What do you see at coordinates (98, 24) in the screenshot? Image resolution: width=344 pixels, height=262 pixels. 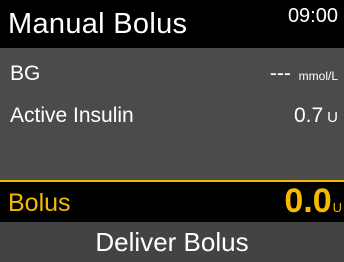 I see `page-title: Manual Bolus` at bounding box center [98, 24].